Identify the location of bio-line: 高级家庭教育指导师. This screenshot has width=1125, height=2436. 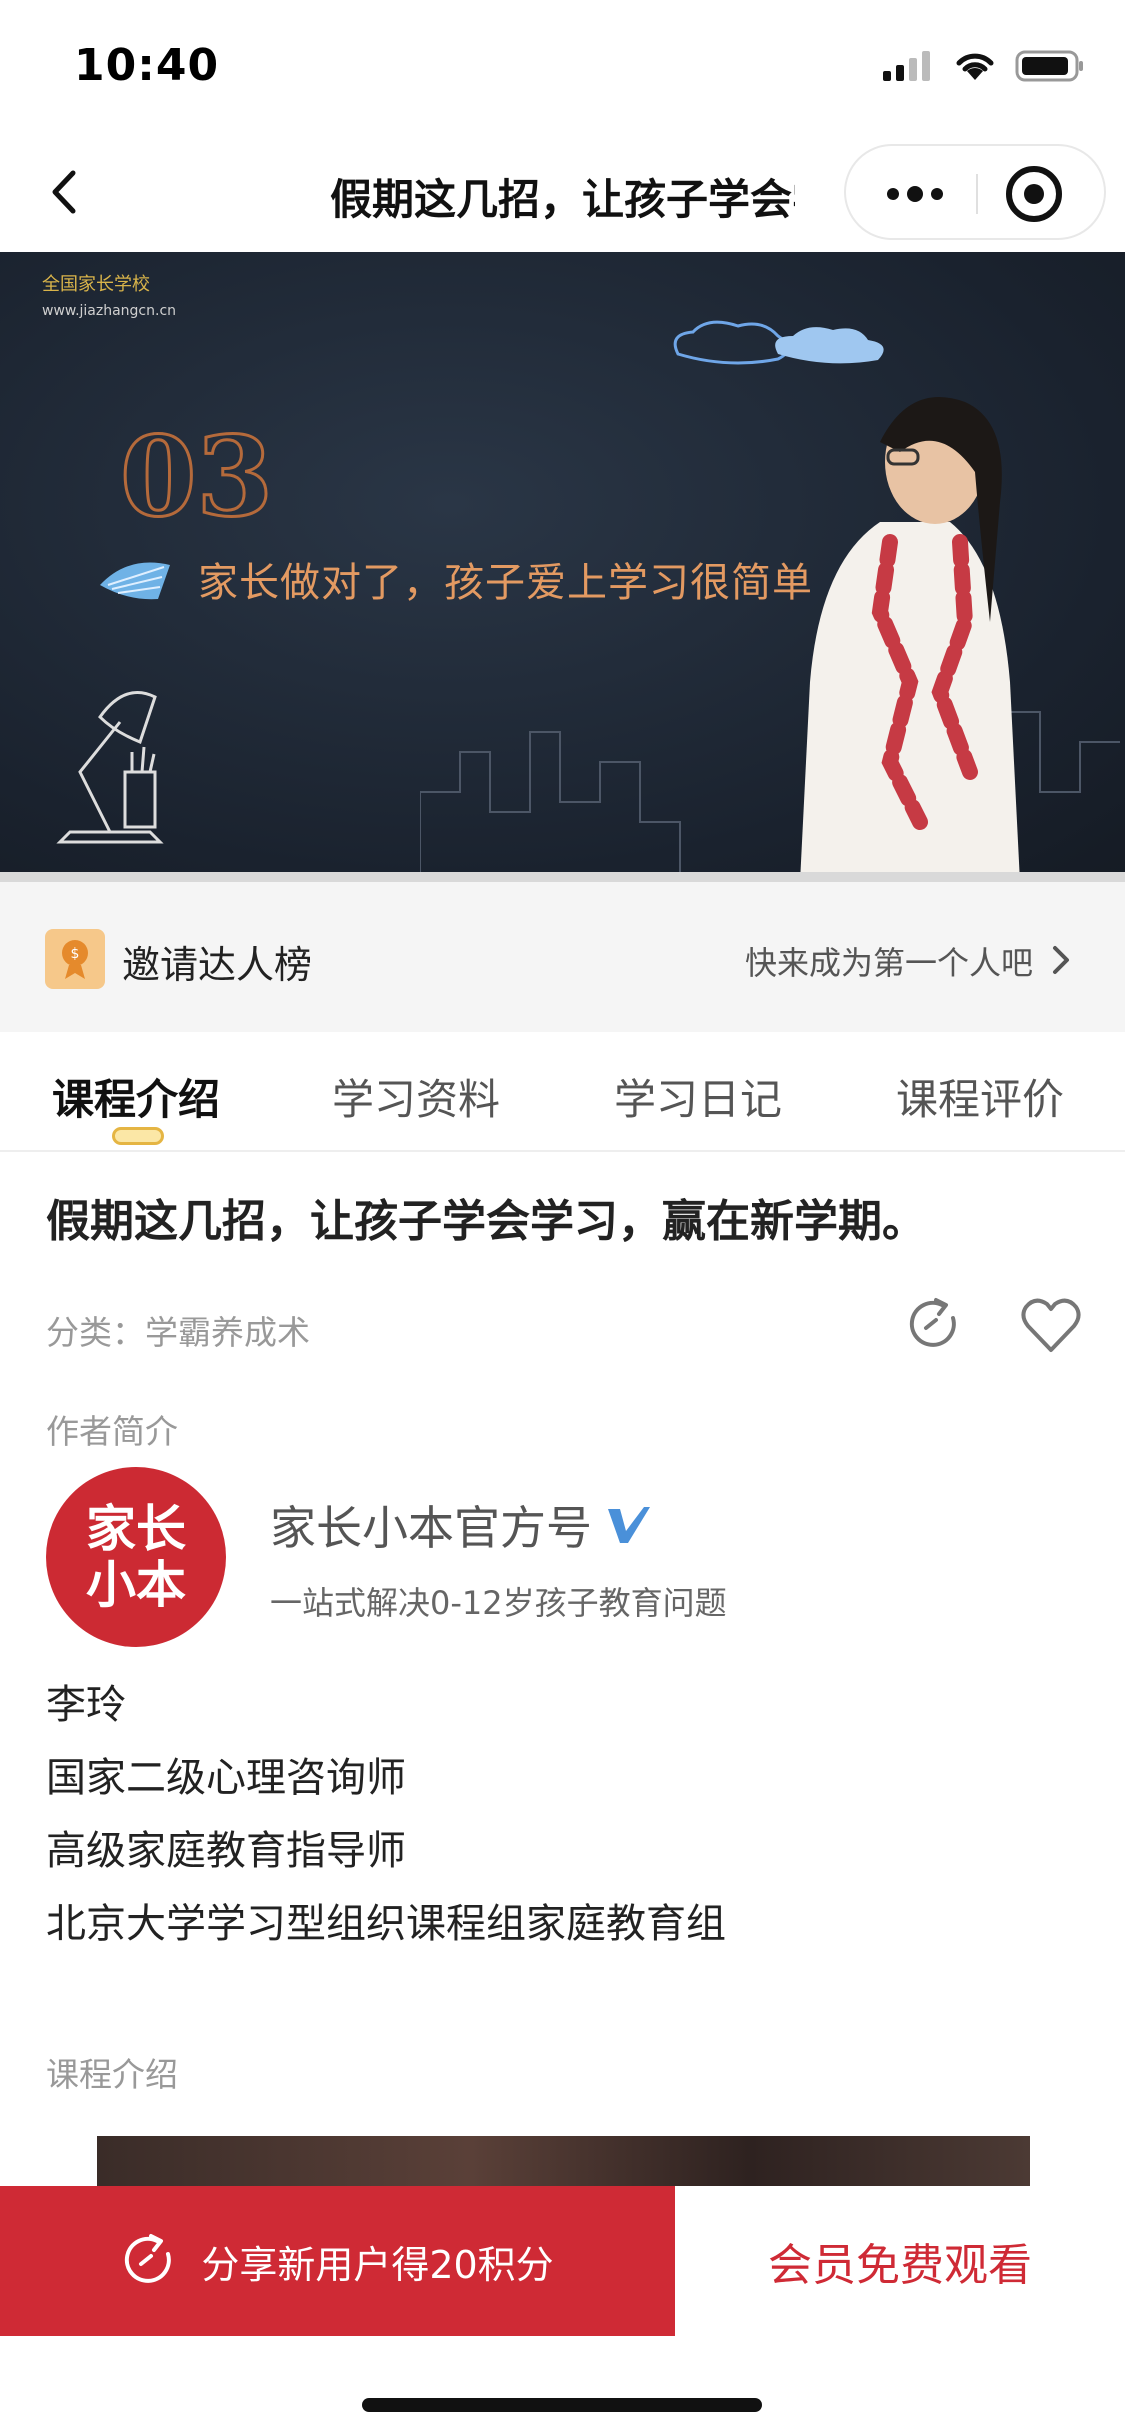
(226, 1851).